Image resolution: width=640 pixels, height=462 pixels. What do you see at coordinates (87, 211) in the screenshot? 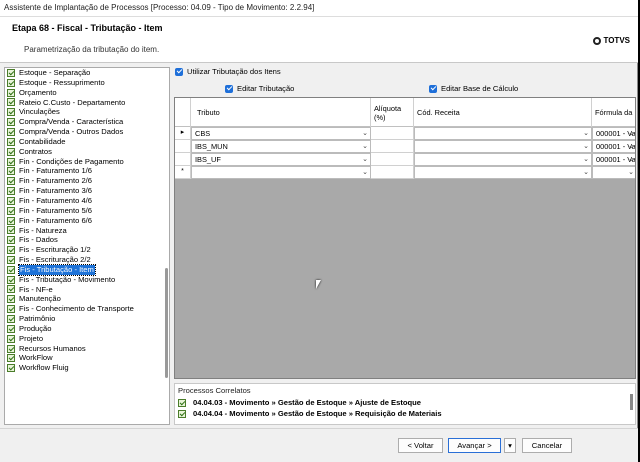
I see `tree-item: Fin - Faturamento 5/6` at bounding box center [87, 211].